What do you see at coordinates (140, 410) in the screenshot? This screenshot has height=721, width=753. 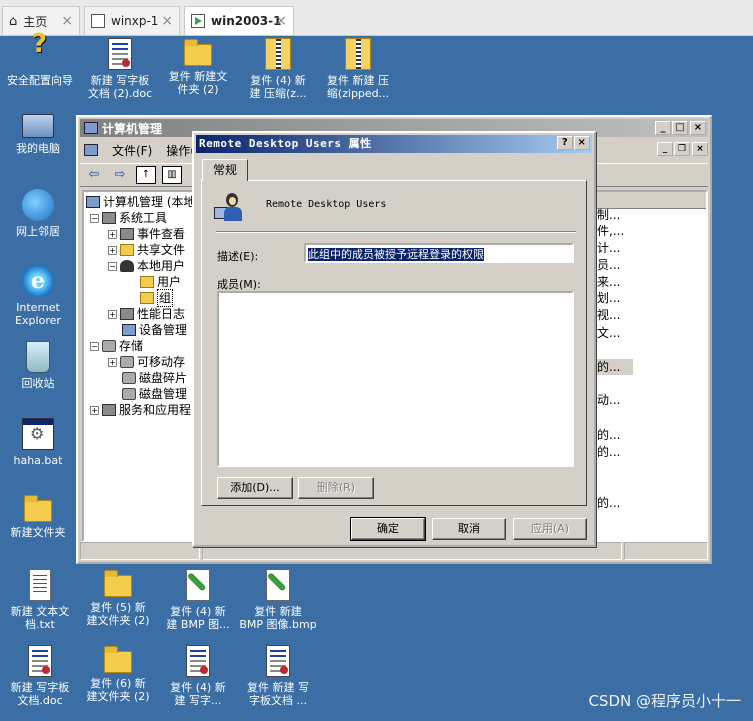 I see `tree-item-services-apps: + 服务和应用程` at bounding box center [140, 410].